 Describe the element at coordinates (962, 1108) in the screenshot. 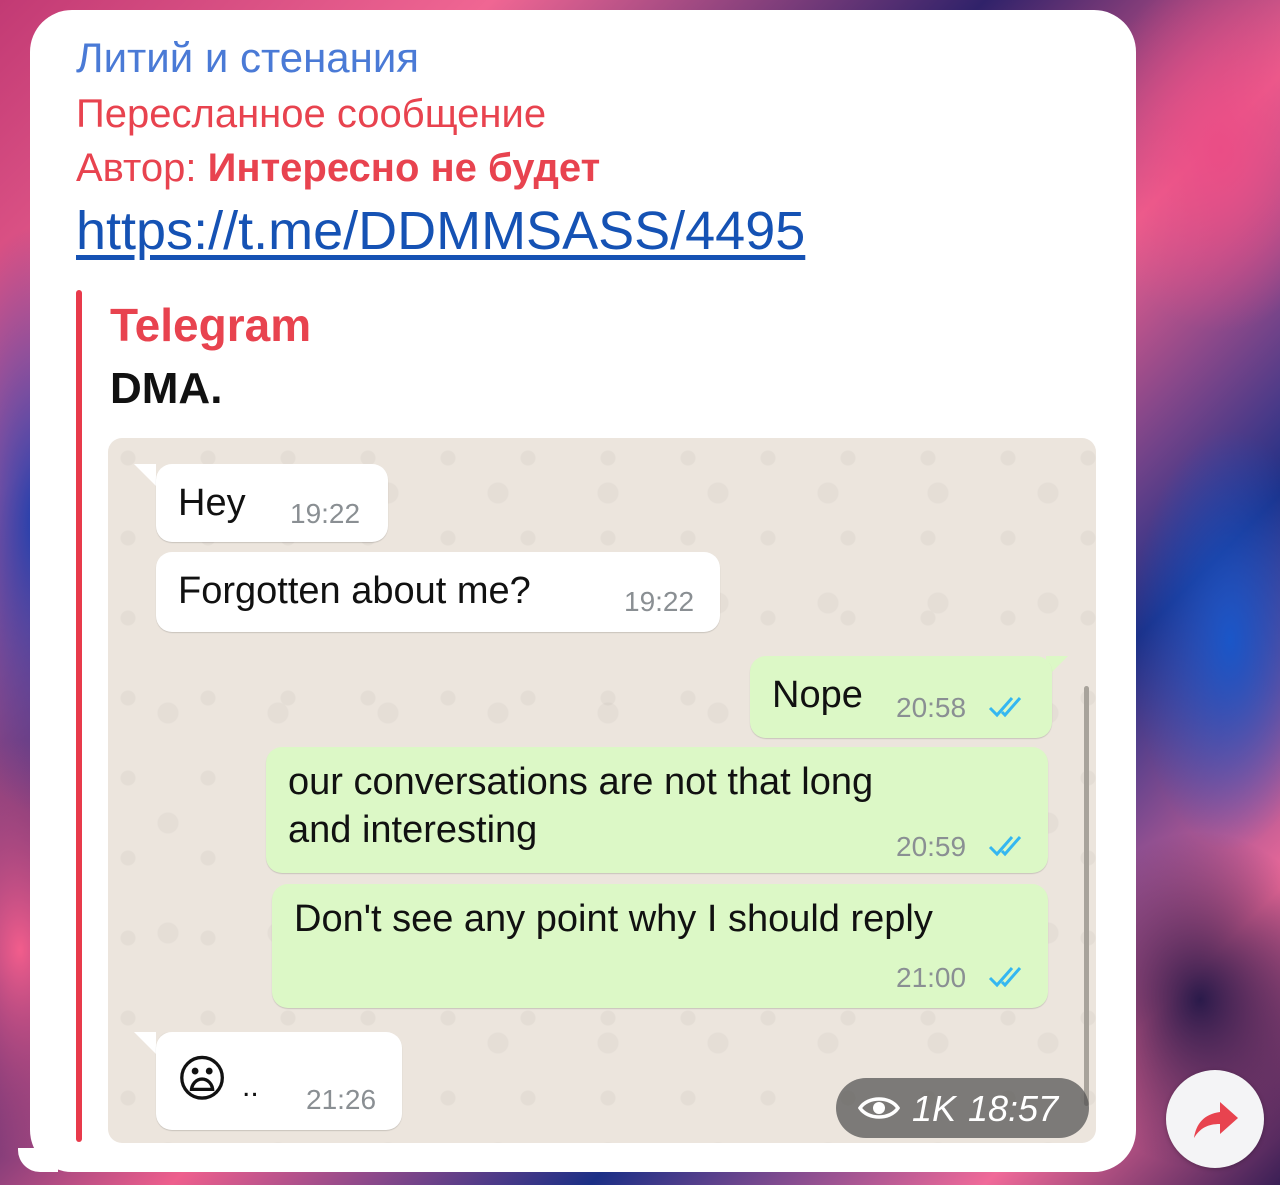

I see `post-views-badge: 1K 18:57` at that location.